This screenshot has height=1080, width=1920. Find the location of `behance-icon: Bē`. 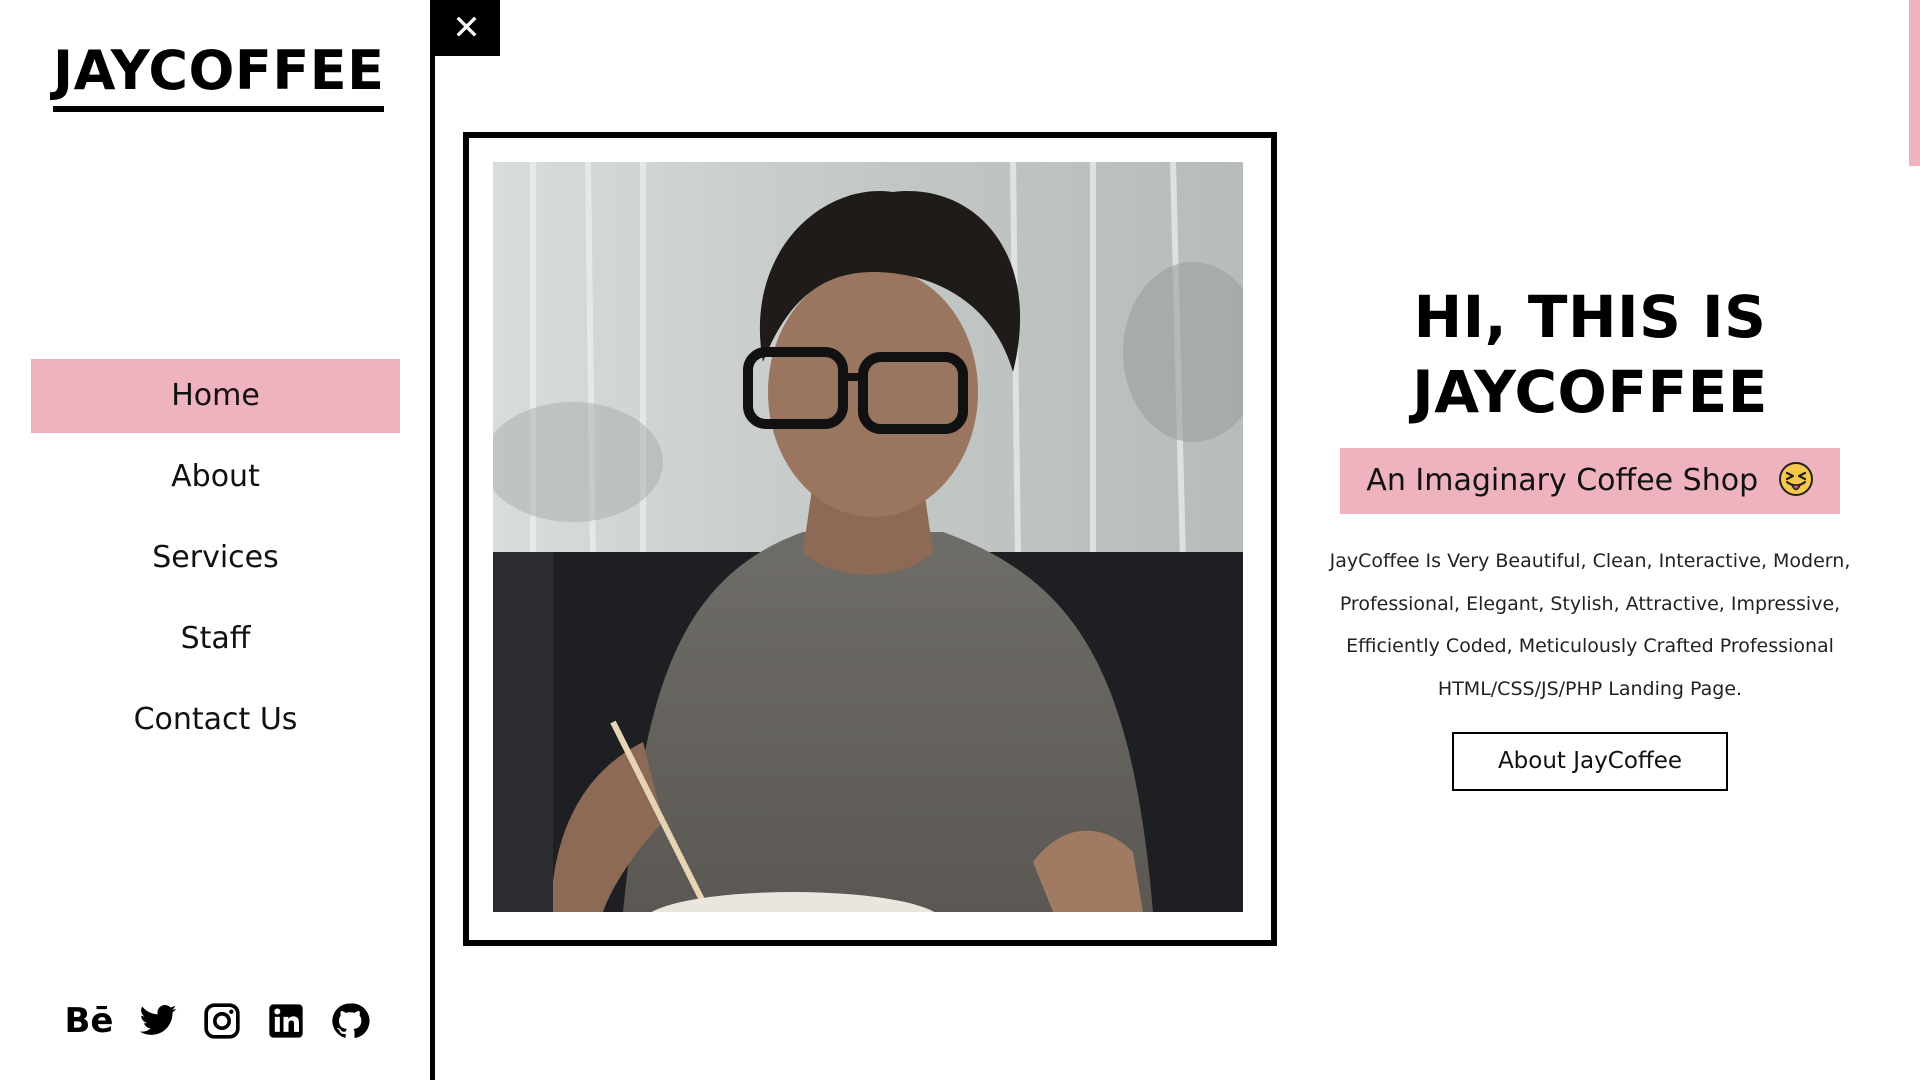

behance-icon: Bē is located at coordinates (89, 1021).